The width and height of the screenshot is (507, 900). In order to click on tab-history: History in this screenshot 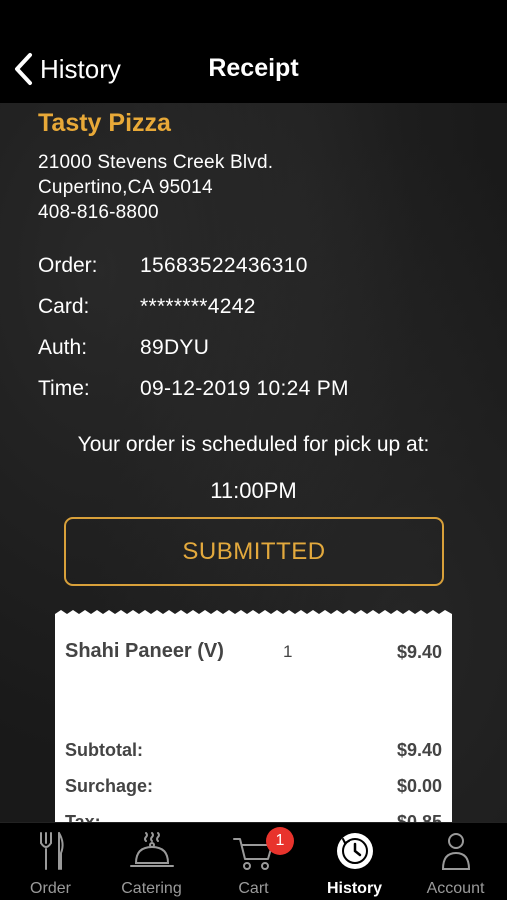, I will do `click(354, 861)`.